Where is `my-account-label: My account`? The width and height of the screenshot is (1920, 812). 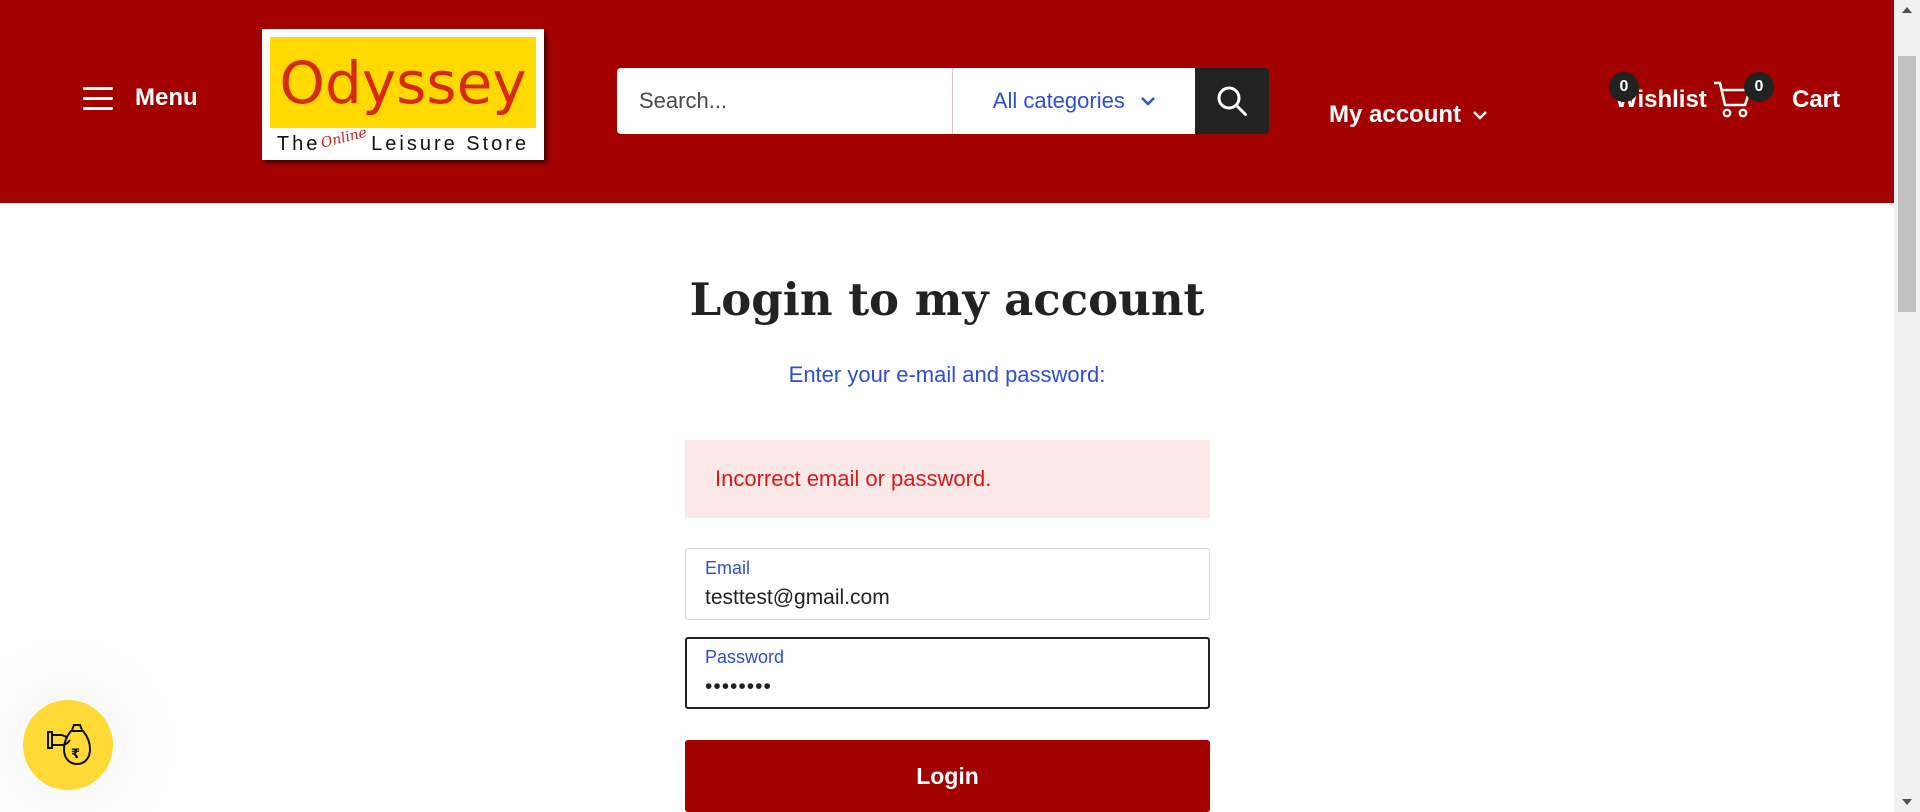
my-account-label: My account is located at coordinates (1395, 114).